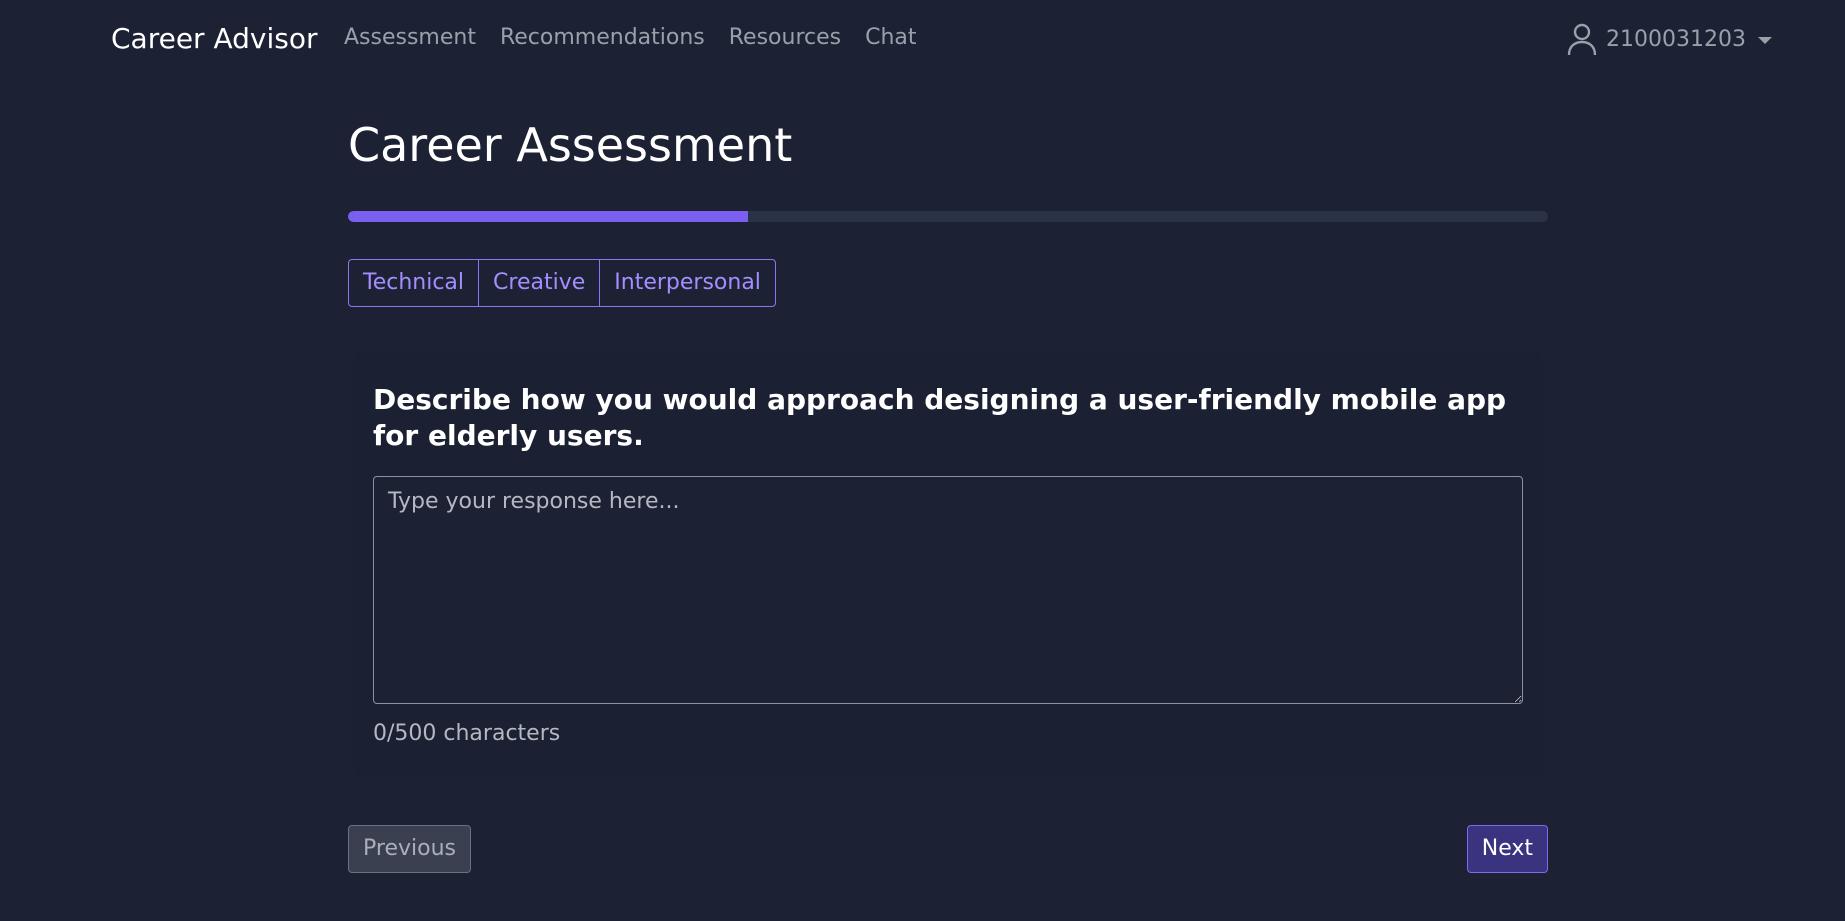  What do you see at coordinates (1765, 40) in the screenshot?
I see `caret-down-icon` at bounding box center [1765, 40].